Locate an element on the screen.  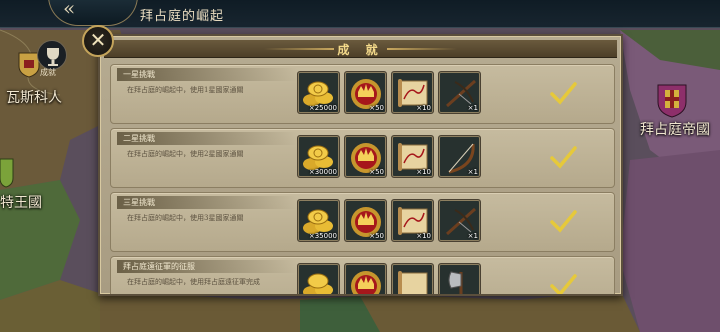
achievement-desc: 在拜占庭的崛起中，使用1星國家通關 is located at coordinates (185, 90).